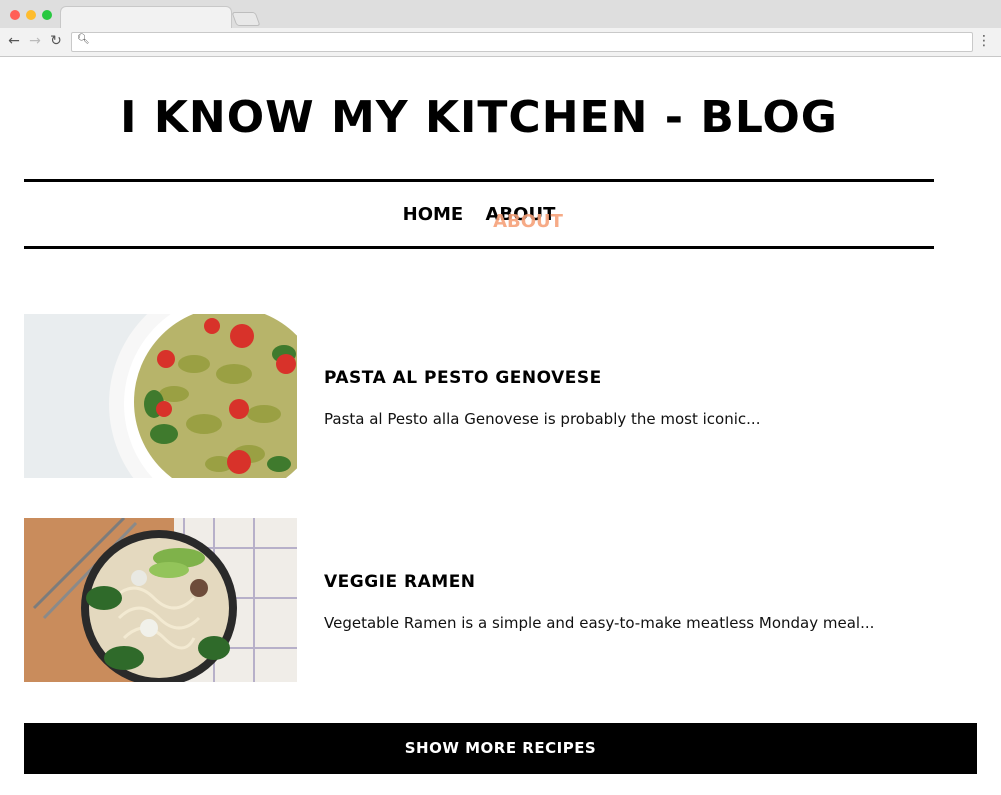  I want to click on close-window-icon, so click(15, 15).